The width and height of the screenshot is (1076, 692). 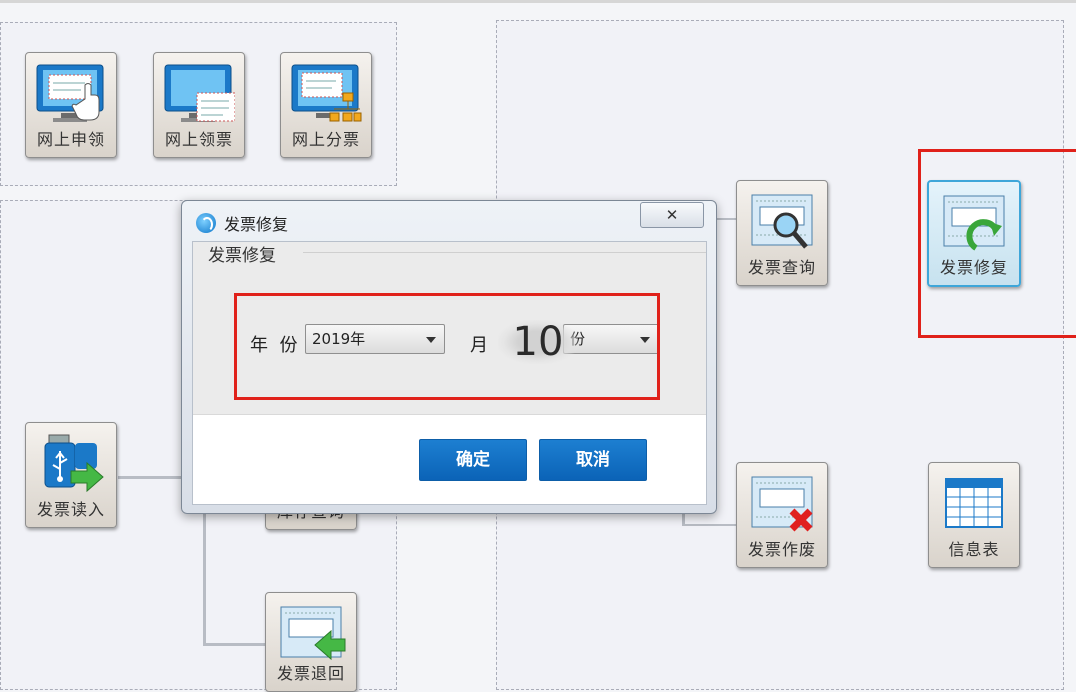 I want to click on invoice-read-label: 发票读入, so click(x=70, y=509).